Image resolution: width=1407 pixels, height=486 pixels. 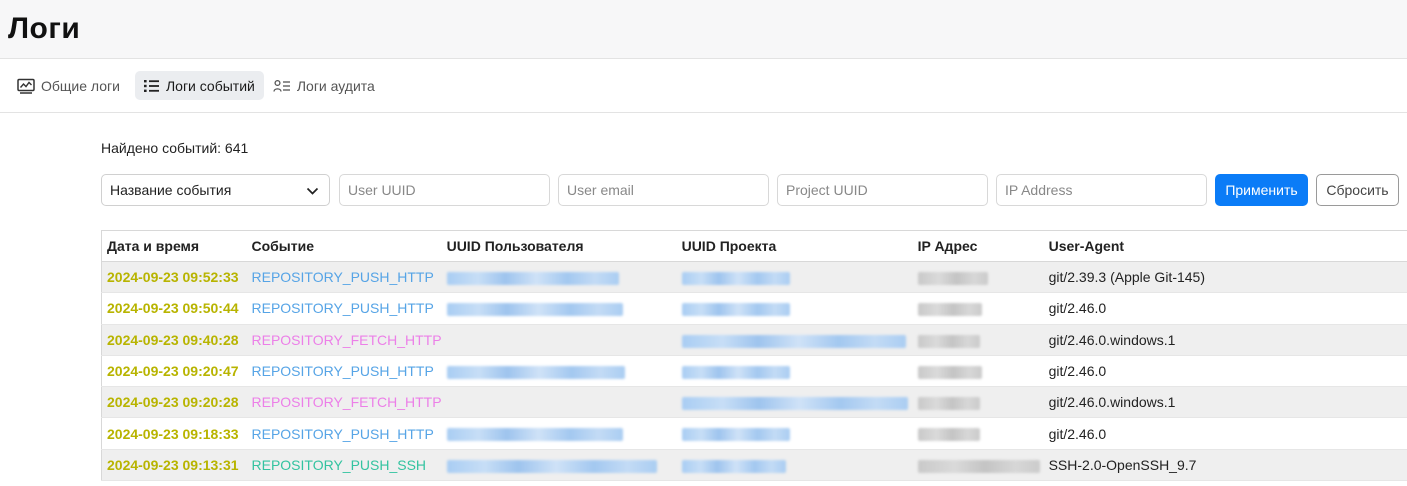 What do you see at coordinates (174, 465) in the screenshot?
I see `row-datetime: 2024-09-23 09:13:31` at bounding box center [174, 465].